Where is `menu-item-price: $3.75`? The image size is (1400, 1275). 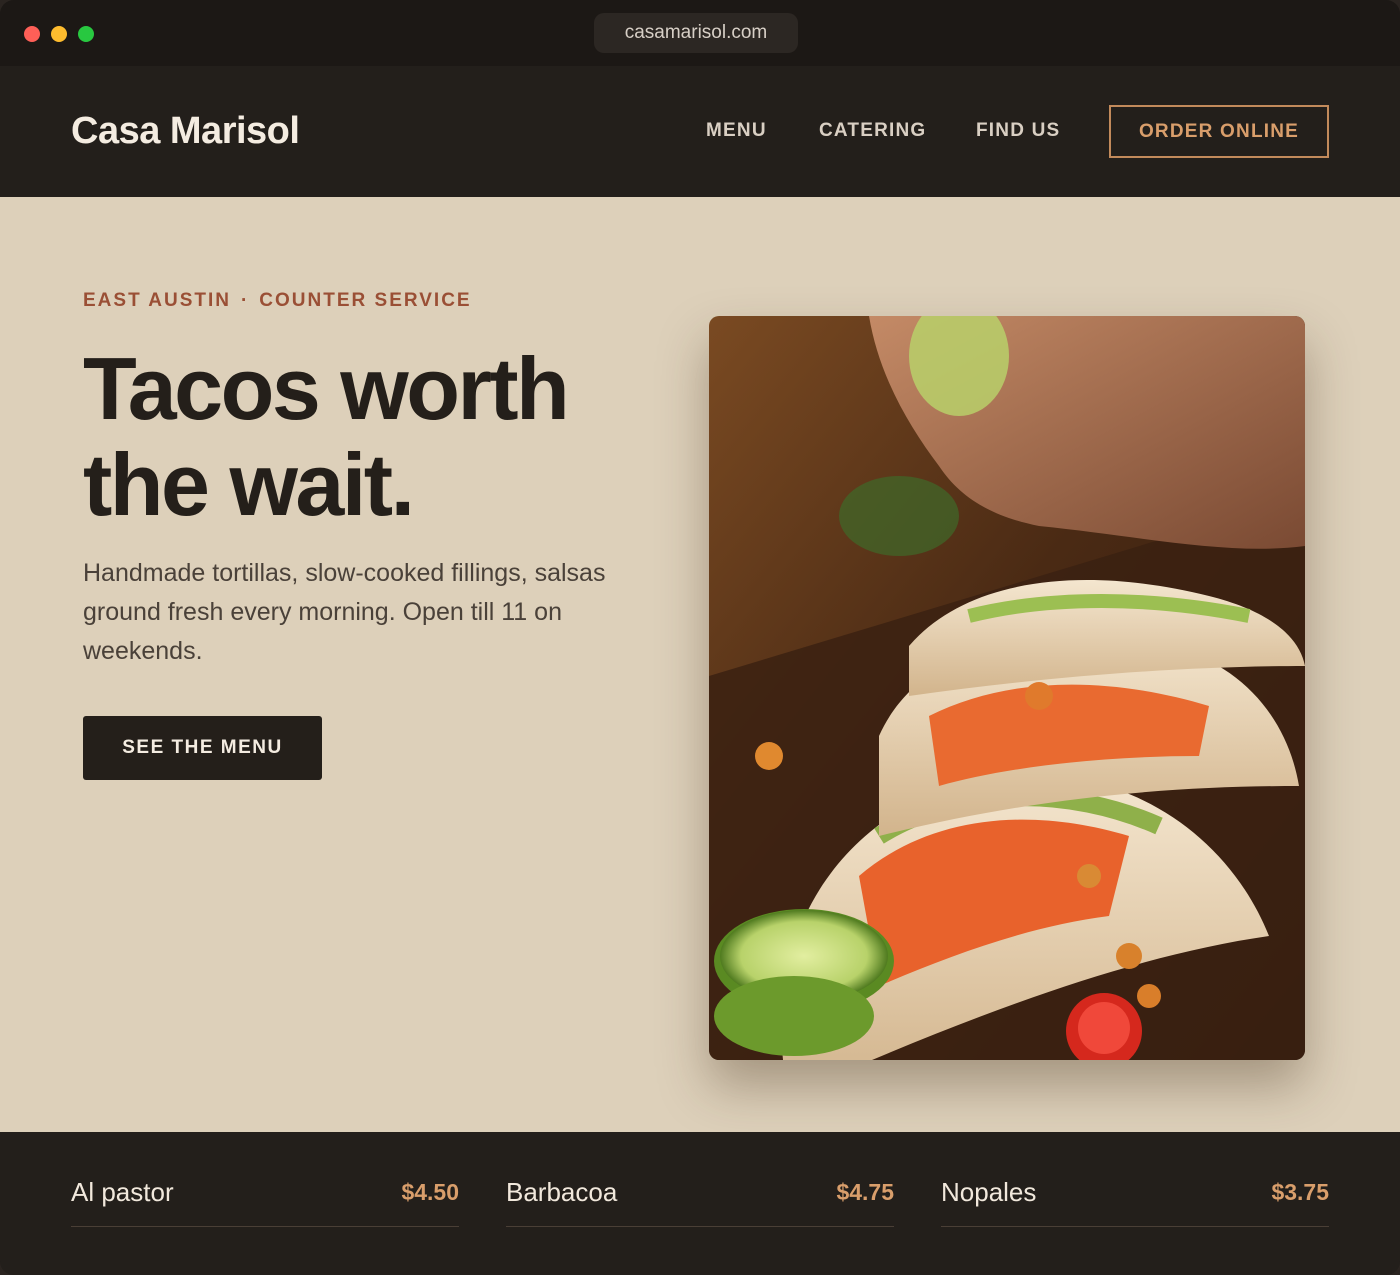 menu-item-price: $3.75 is located at coordinates (1300, 1192).